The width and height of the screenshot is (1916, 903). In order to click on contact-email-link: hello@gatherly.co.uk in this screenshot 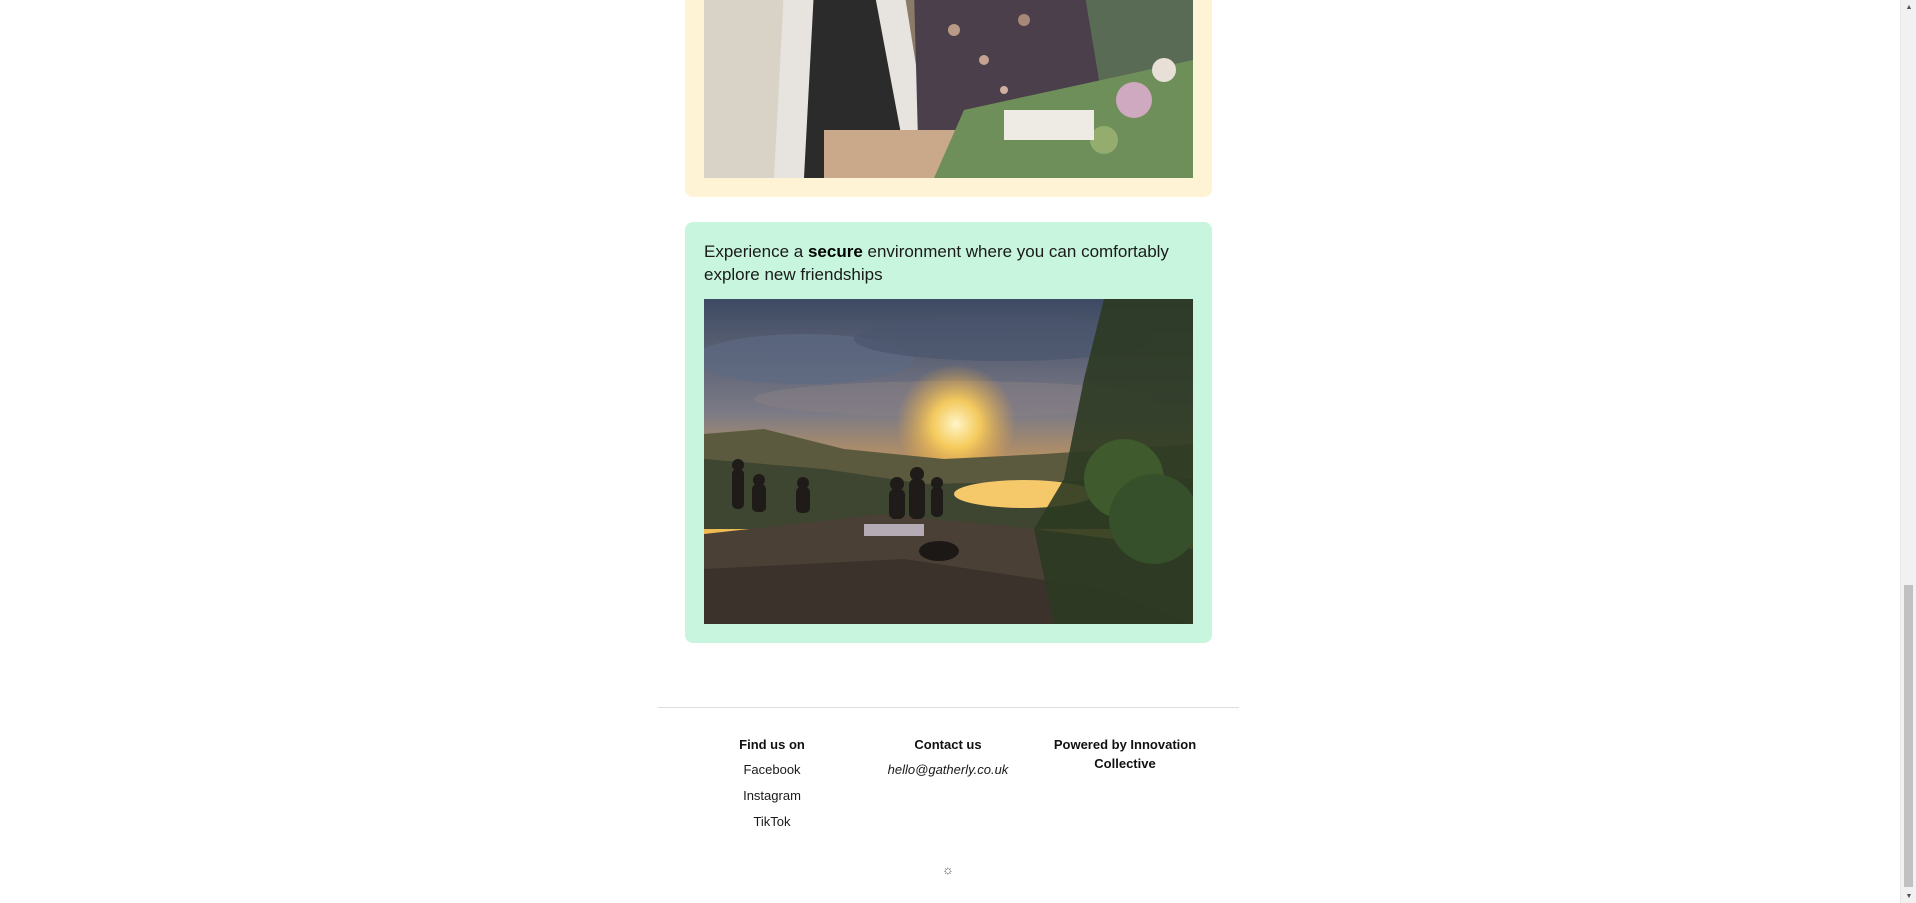, I will do `click(948, 769)`.